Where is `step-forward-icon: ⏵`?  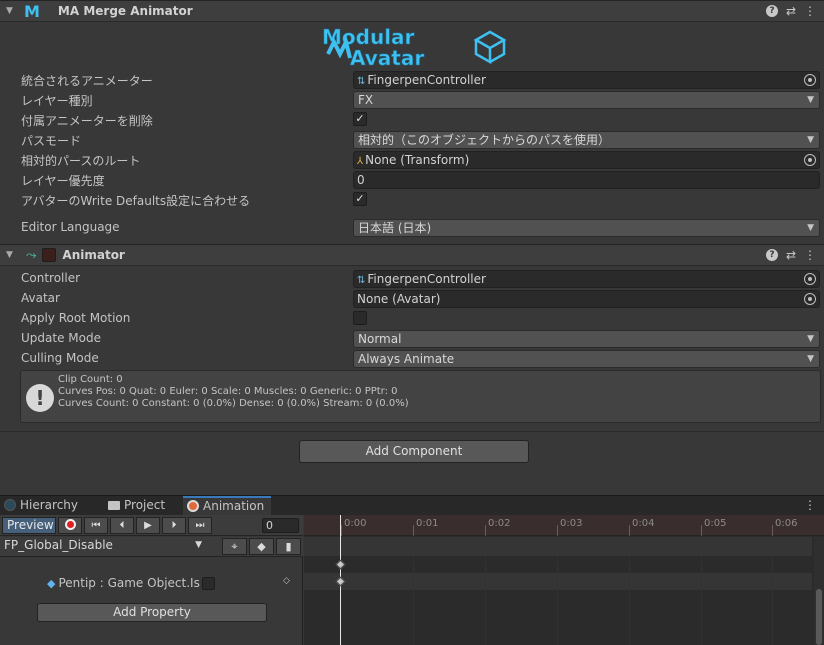 step-forward-icon: ⏵ is located at coordinates (174, 525).